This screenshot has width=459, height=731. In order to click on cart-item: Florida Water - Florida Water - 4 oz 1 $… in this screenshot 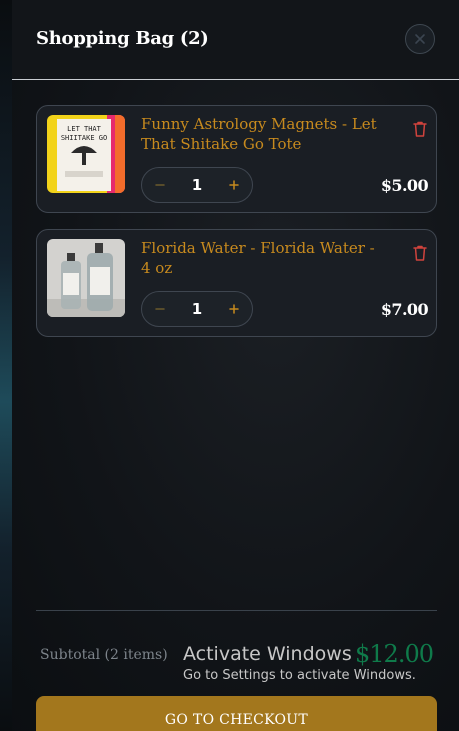, I will do `click(236, 283)`.